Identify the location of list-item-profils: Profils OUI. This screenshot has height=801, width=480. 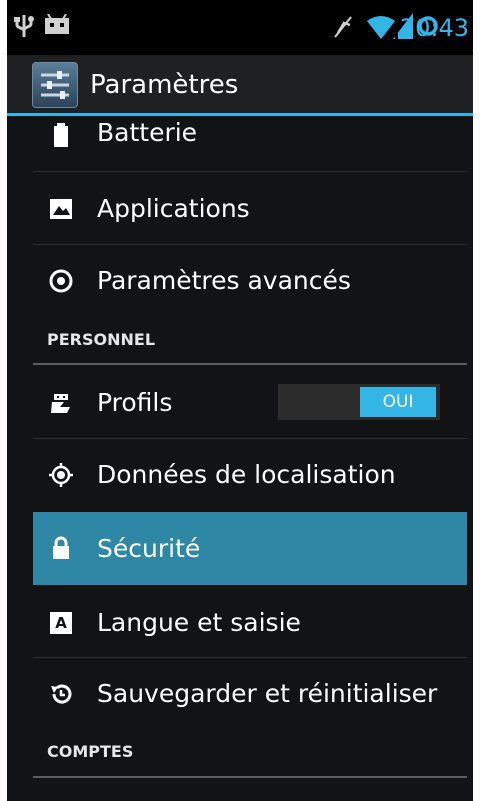
(250, 403).